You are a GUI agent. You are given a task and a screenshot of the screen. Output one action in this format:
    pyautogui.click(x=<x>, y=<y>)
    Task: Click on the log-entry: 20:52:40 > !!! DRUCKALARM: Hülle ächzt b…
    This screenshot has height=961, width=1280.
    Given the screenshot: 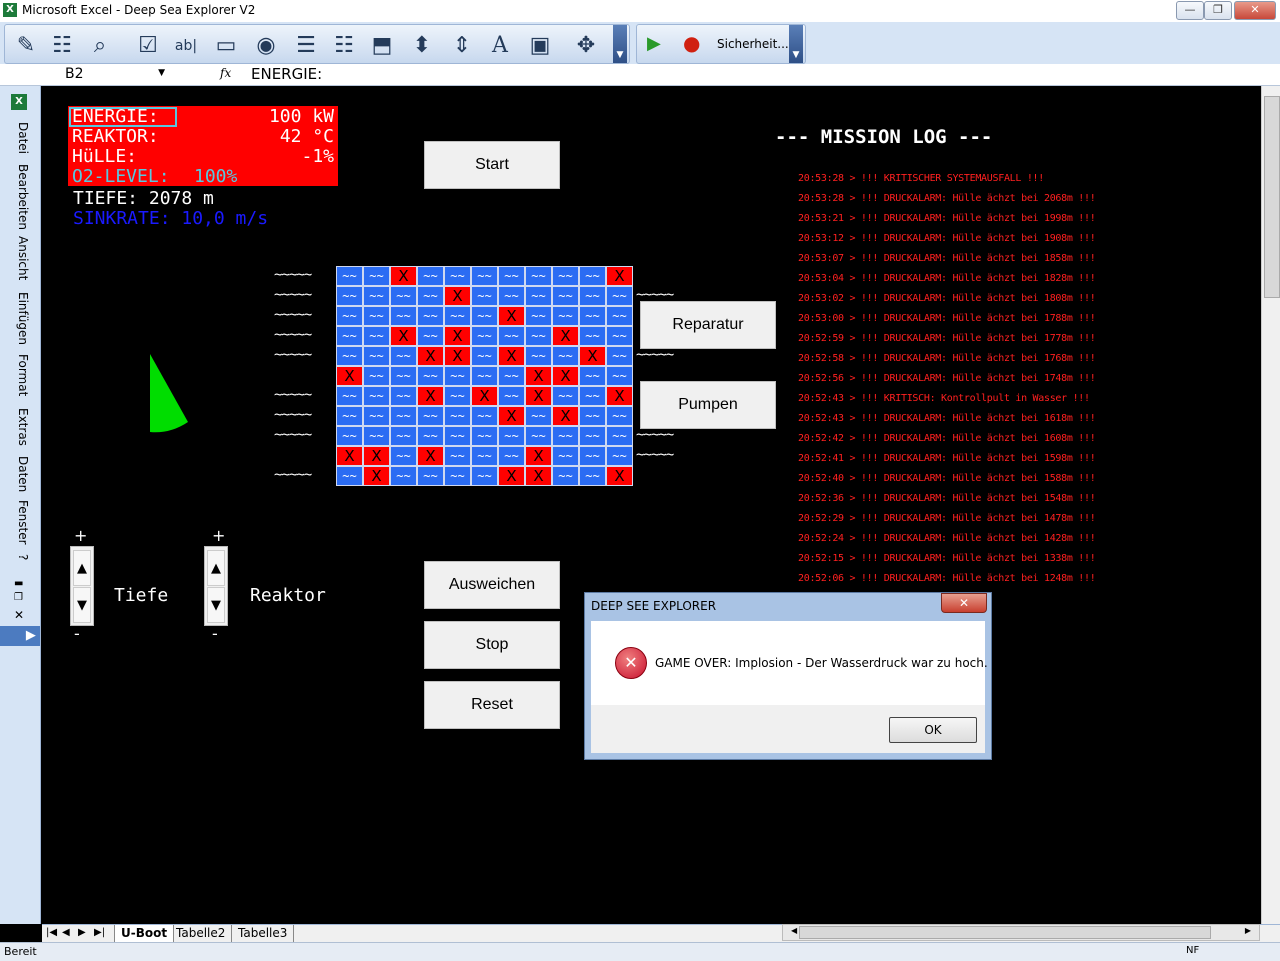 What is the action you would take?
    pyautogui.click(x=947, y=478)
    